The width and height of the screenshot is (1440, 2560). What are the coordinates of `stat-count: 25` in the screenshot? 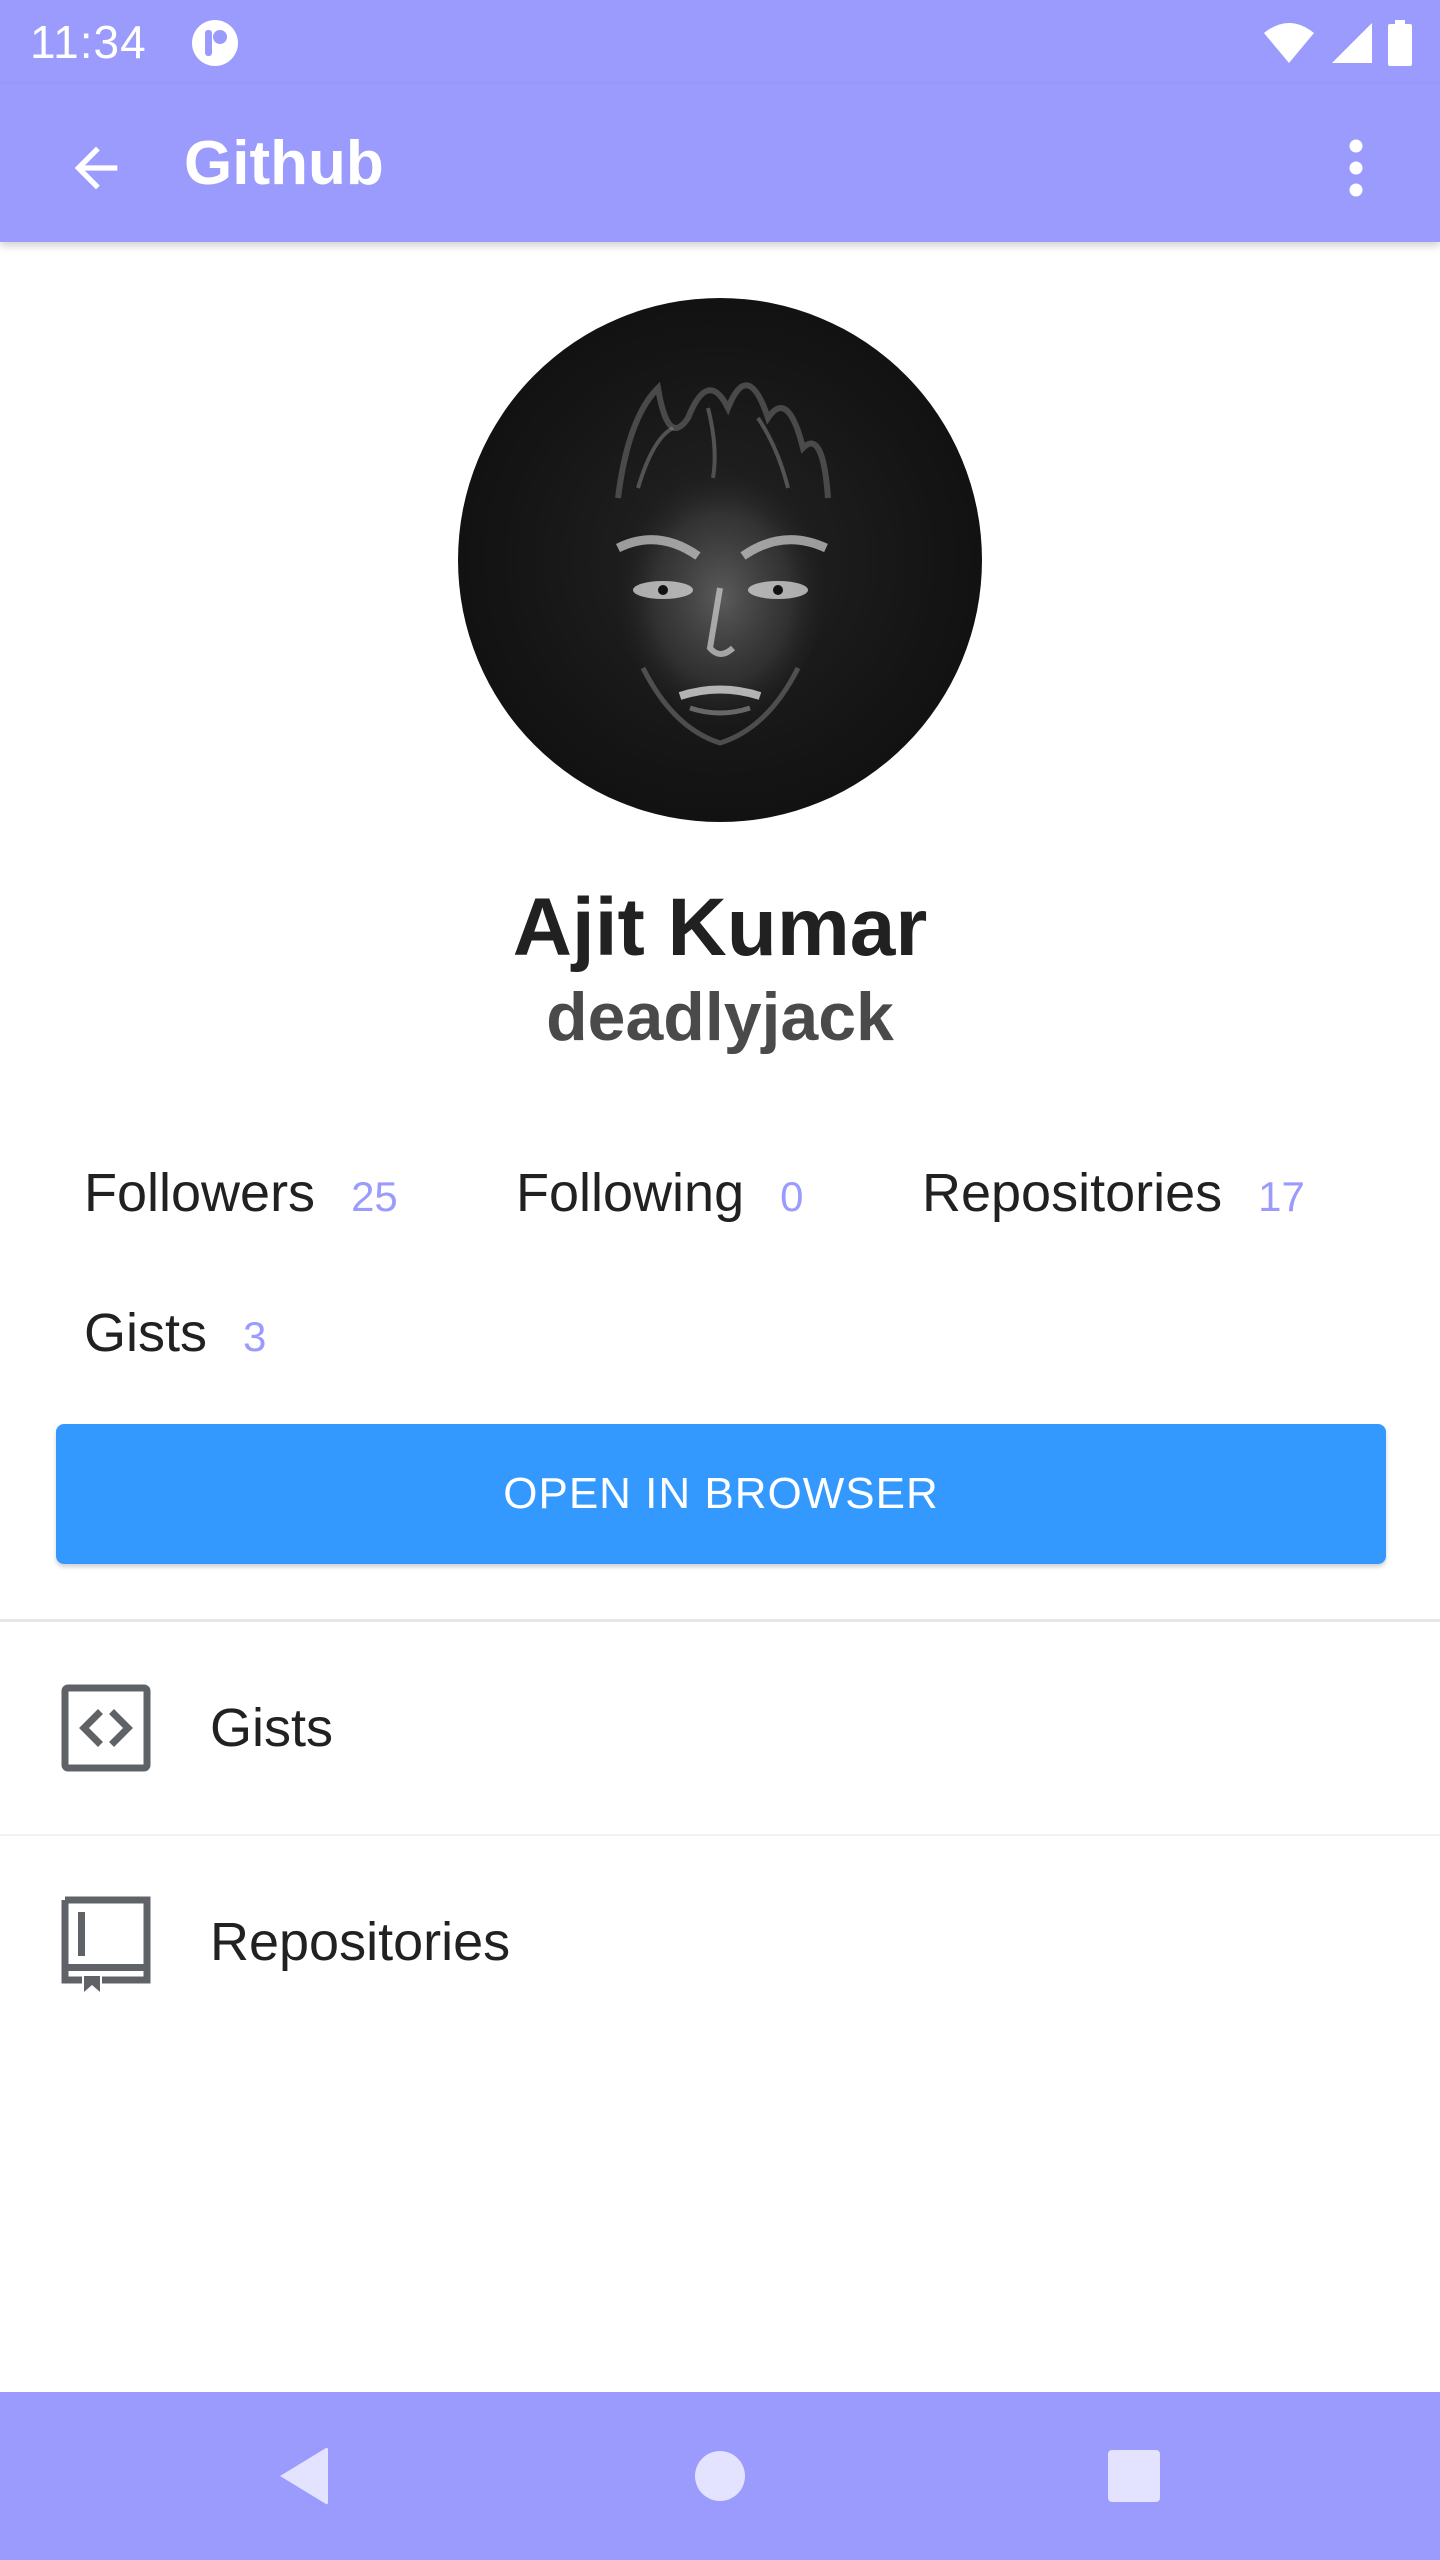 It's located at (374, 1196).